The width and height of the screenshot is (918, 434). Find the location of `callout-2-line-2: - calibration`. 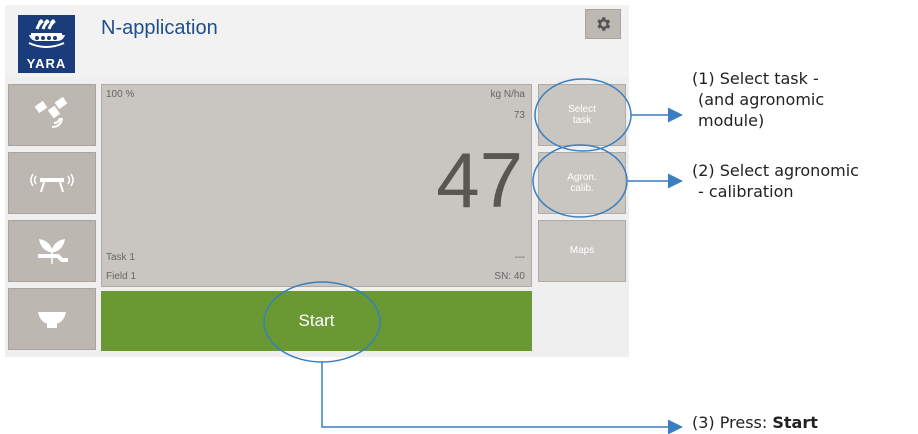

callout-2-line-2: - calibration is located at coordinates (746, 191).